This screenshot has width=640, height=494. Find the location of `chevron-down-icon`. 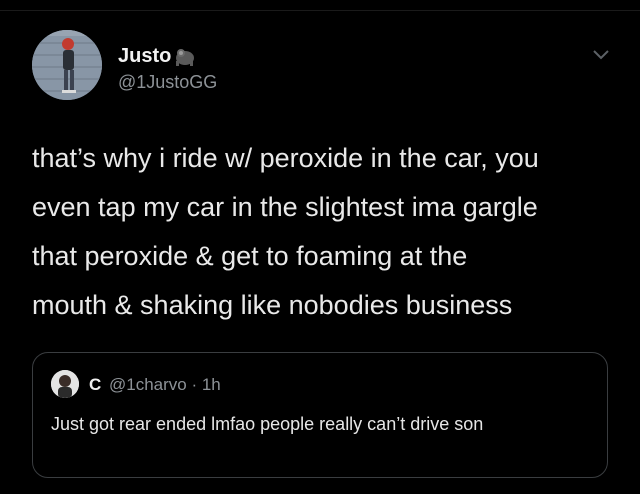

chevron-down-icon is located at coordinates (601, 55).